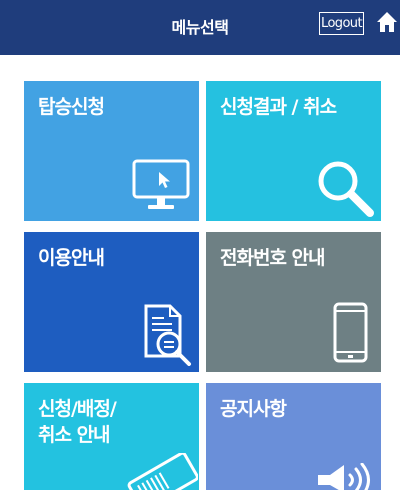 The height and width of the screenshot is (490, 400). I want to click on tile-label: 공지사항, so click(253, 409).